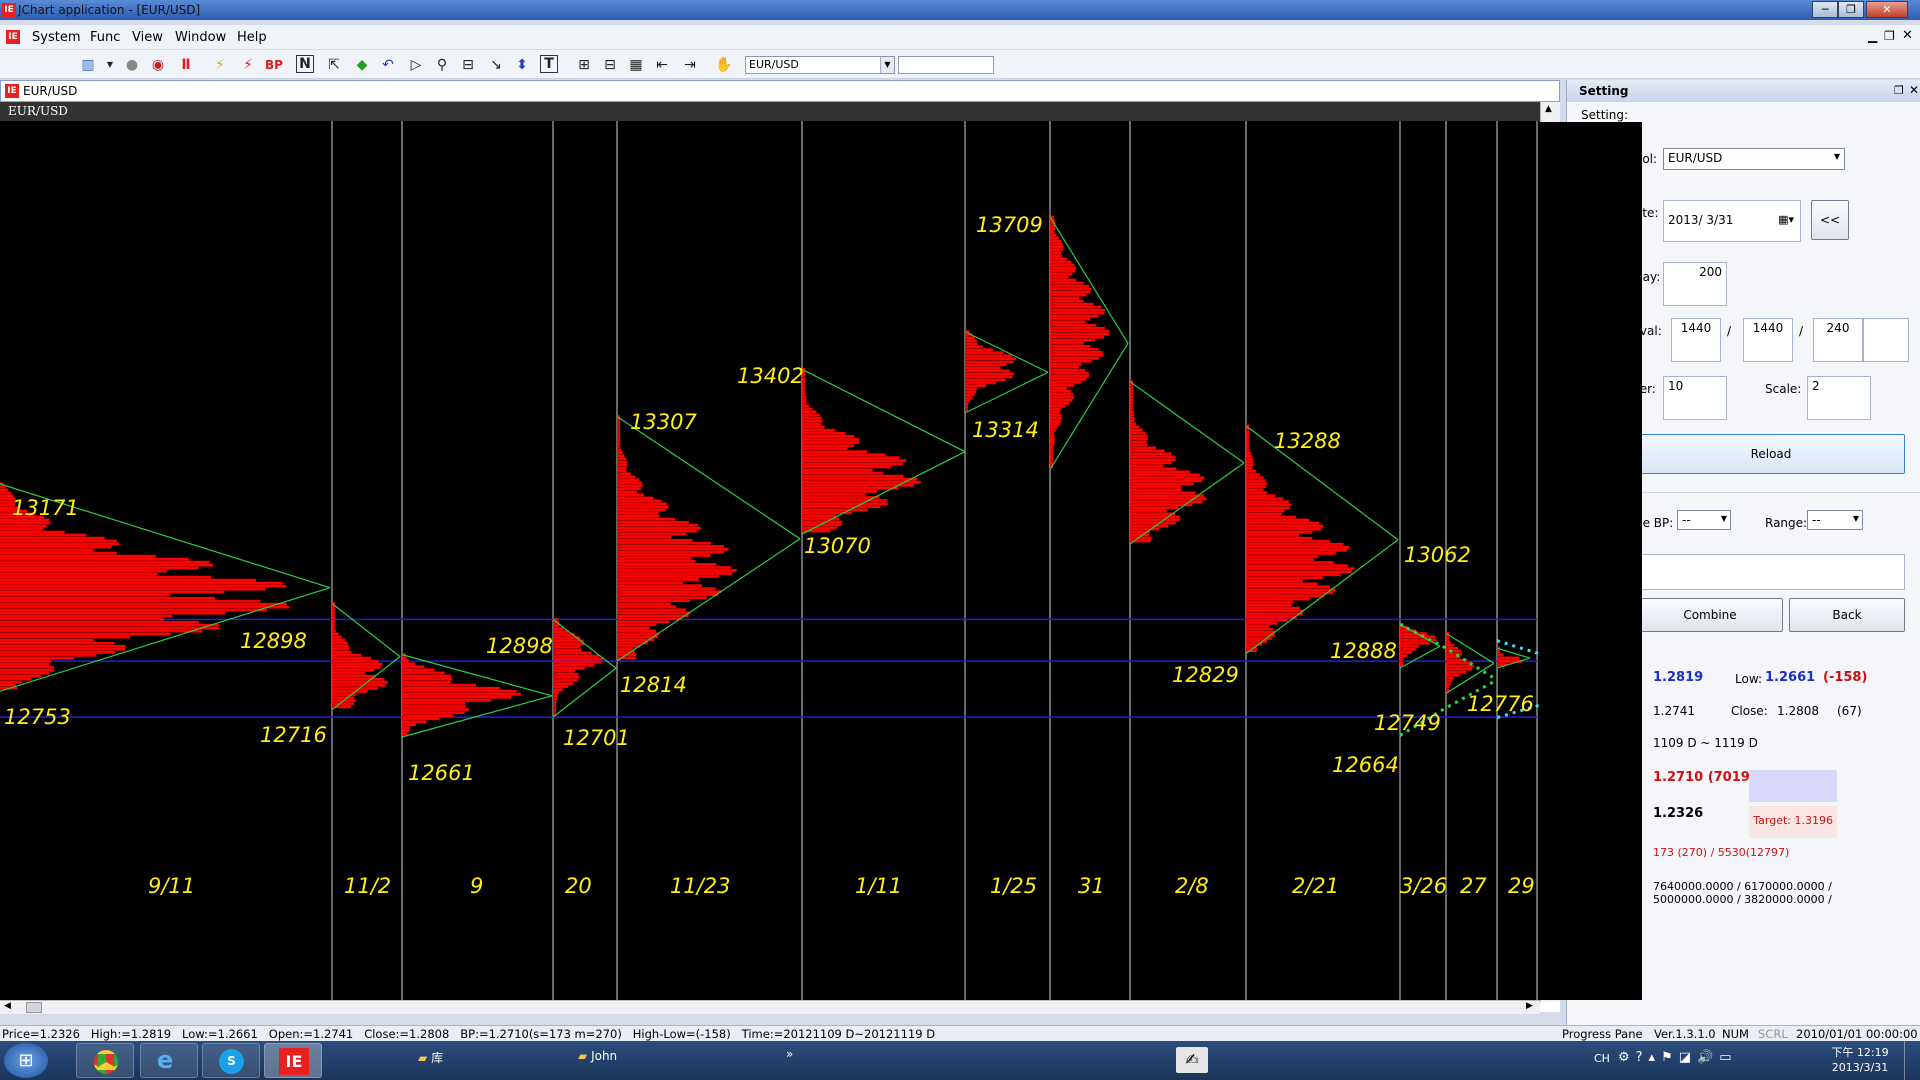  I want to click on grid-icon: ▦, so click(636, 65).